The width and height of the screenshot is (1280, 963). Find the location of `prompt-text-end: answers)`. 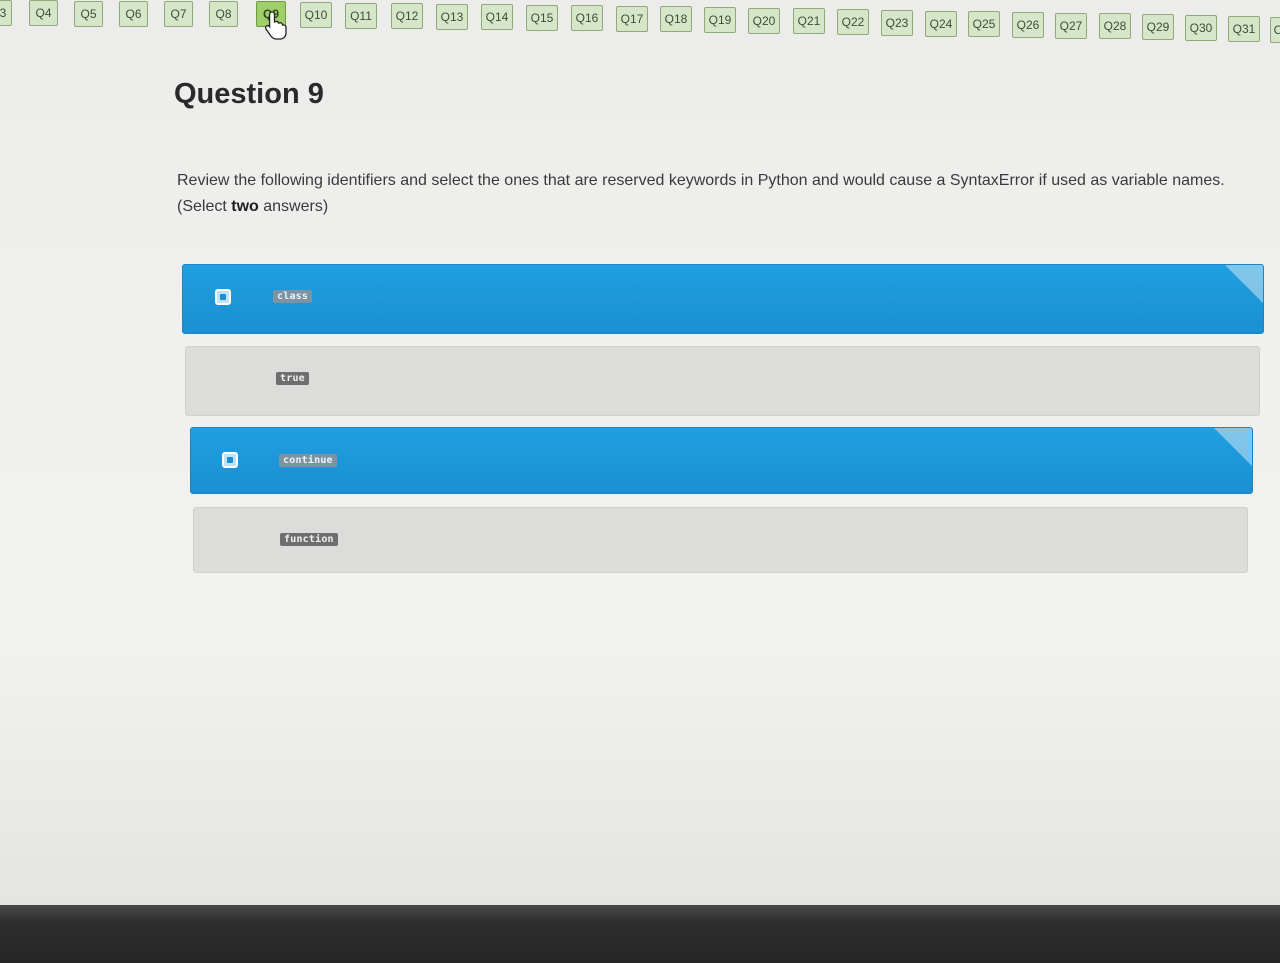

prompt-text-end: answers) is located at coordinates (293, 206).